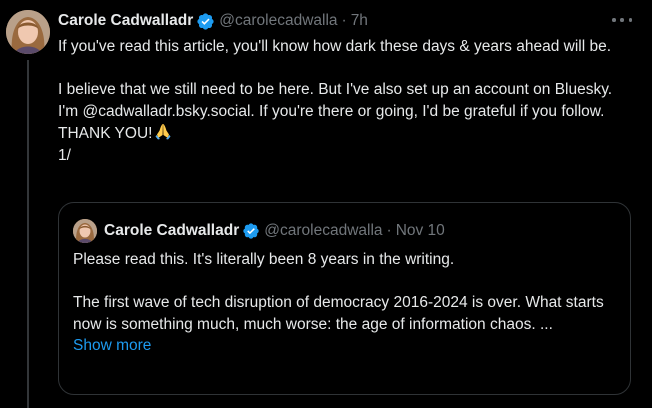 This screenshot has height=408, width=652. I want to click on tweet-header: Carole Cadwalladr @carolecadwalla · 7h, so click(213, 21).